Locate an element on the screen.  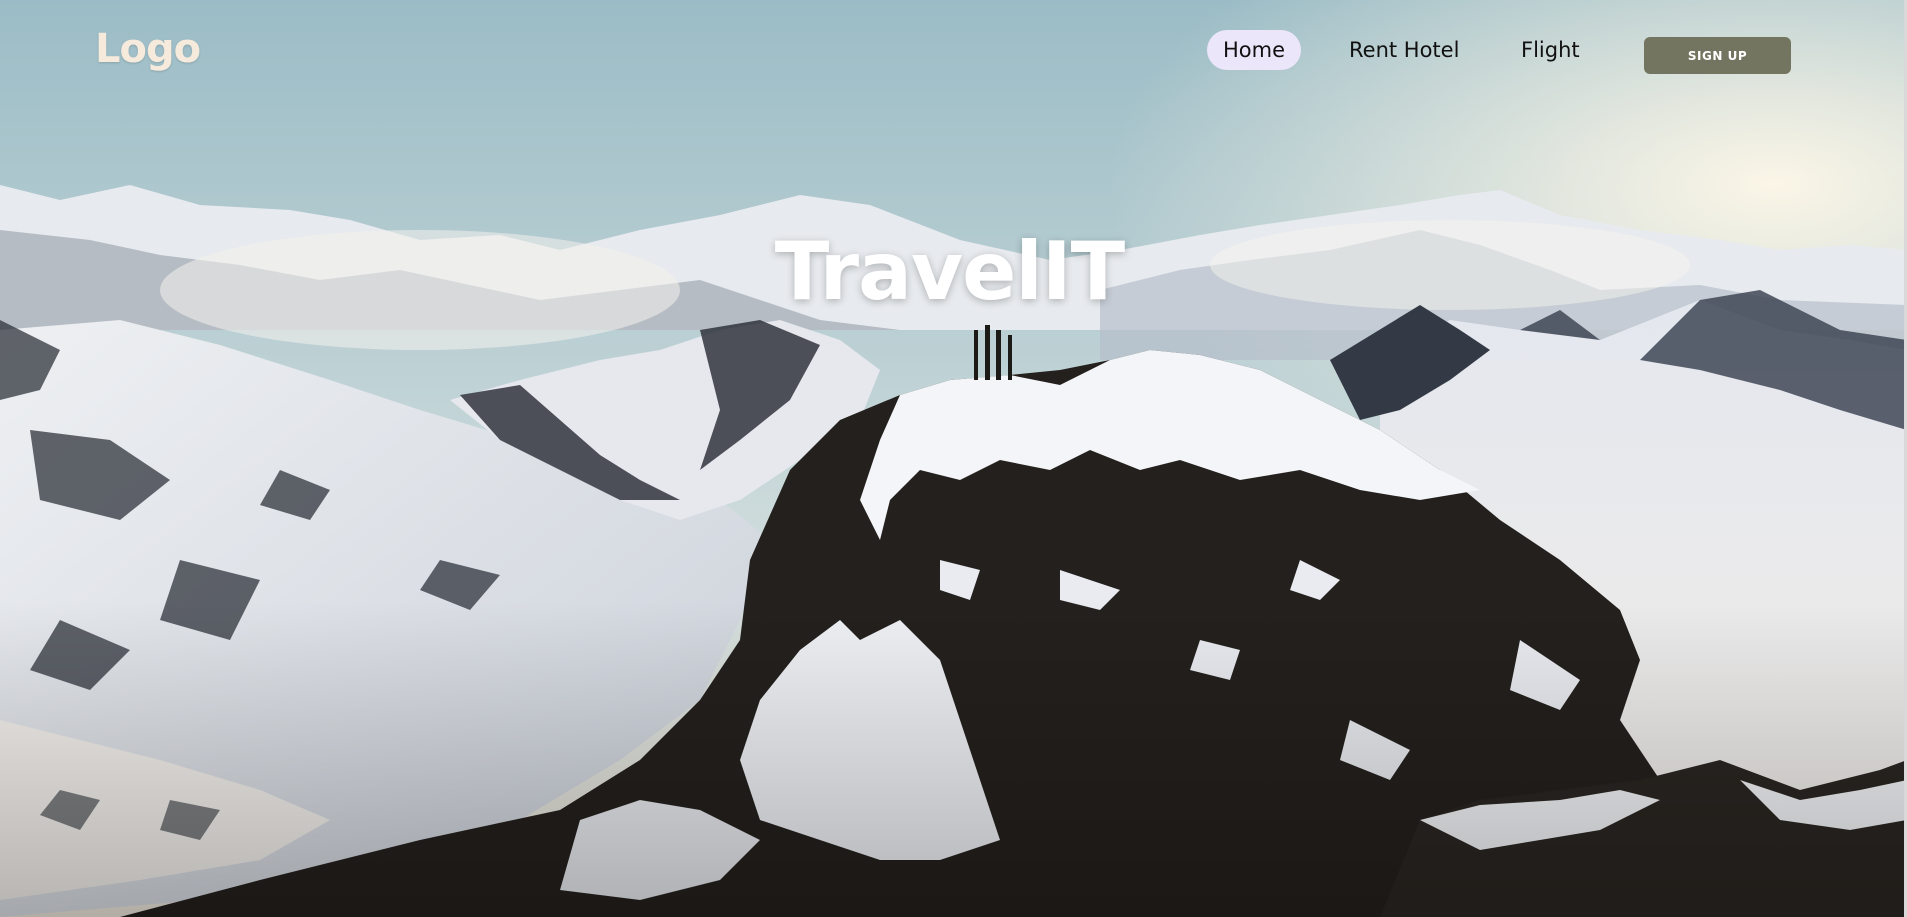
hero-title: TravelIT is located at coordinates (949, 271).